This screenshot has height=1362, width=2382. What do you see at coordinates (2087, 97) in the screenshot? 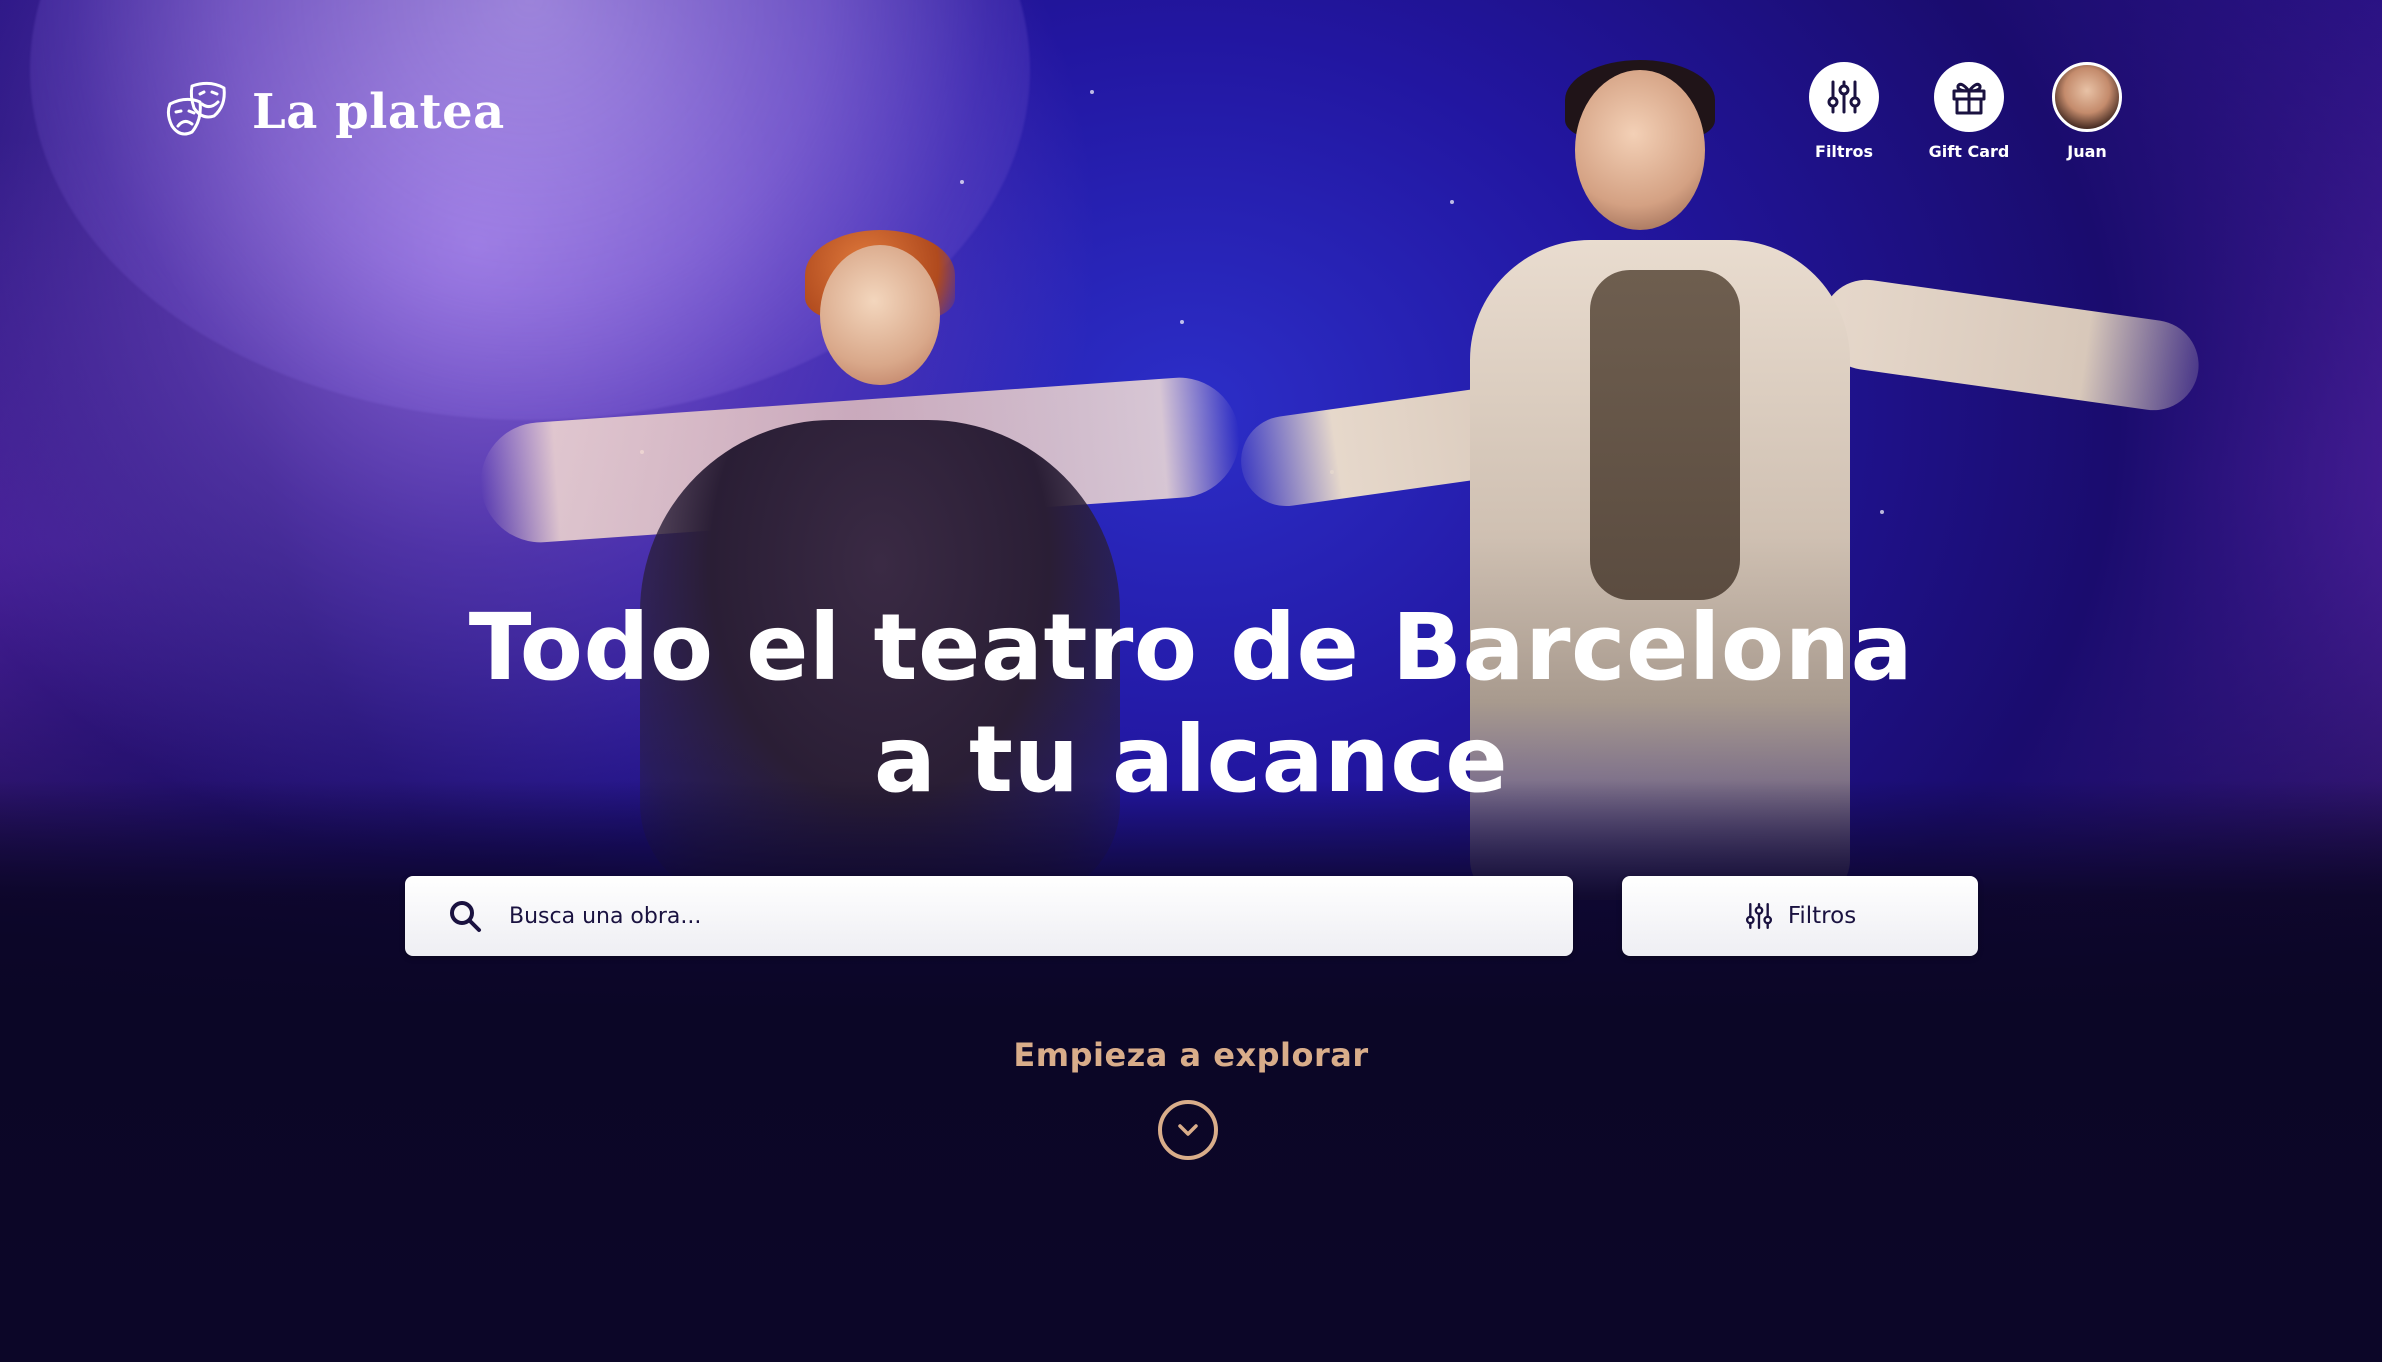
I see `avatar` at bounding box center [2087, 97].